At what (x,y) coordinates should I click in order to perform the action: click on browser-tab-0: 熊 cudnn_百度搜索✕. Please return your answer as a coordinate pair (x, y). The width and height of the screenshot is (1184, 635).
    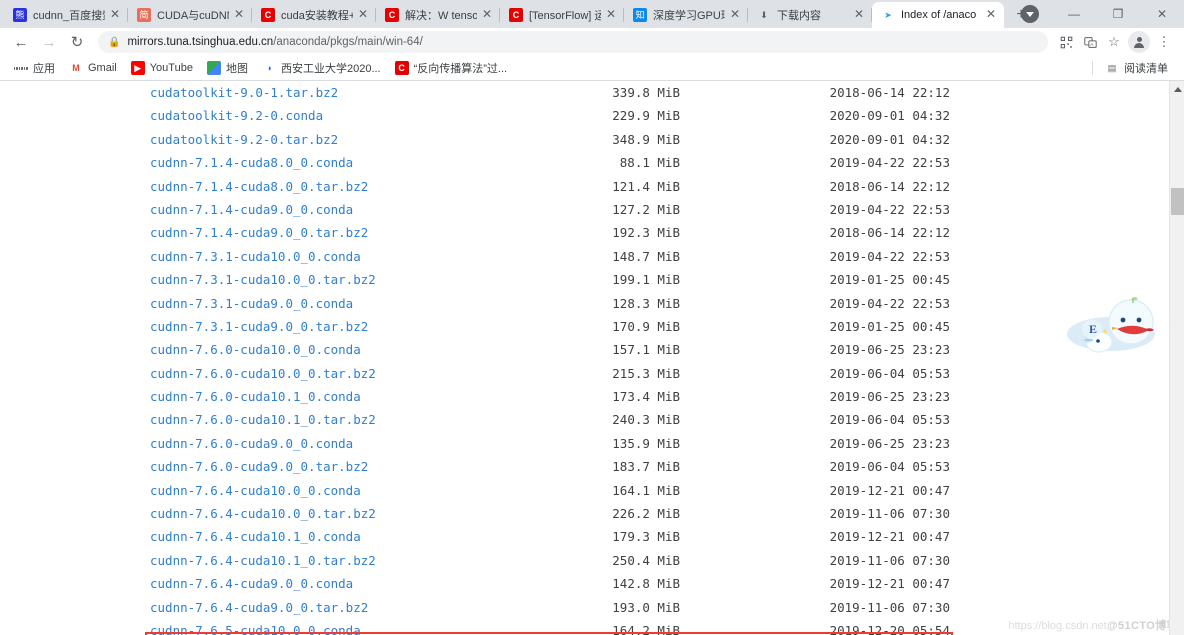
    Looking at the image, I should click on (66, 15).